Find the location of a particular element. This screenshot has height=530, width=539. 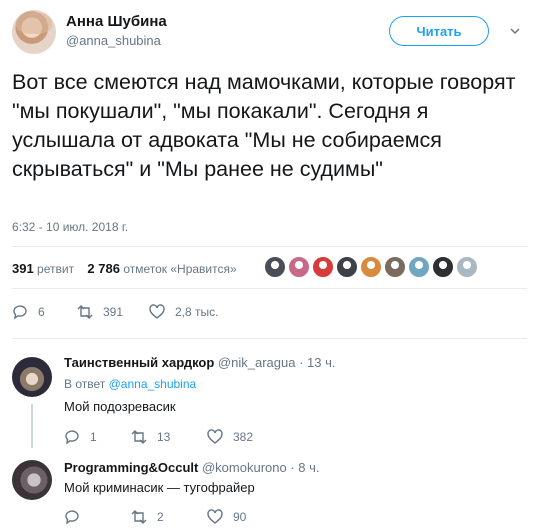

retweet-count: 2 is located at coordinates (160, 517).